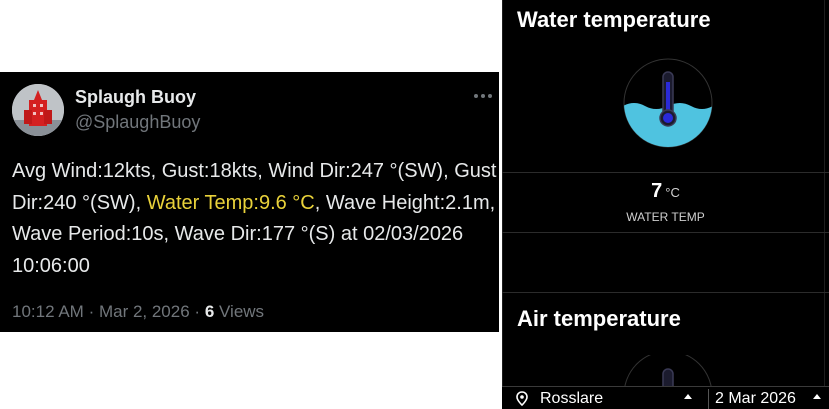  What do you see at coordinates (665, 397) in the screenshot?
I see `bottom-bar: Rosslare 2 Mar 2026` at bounding box center [665, 397].